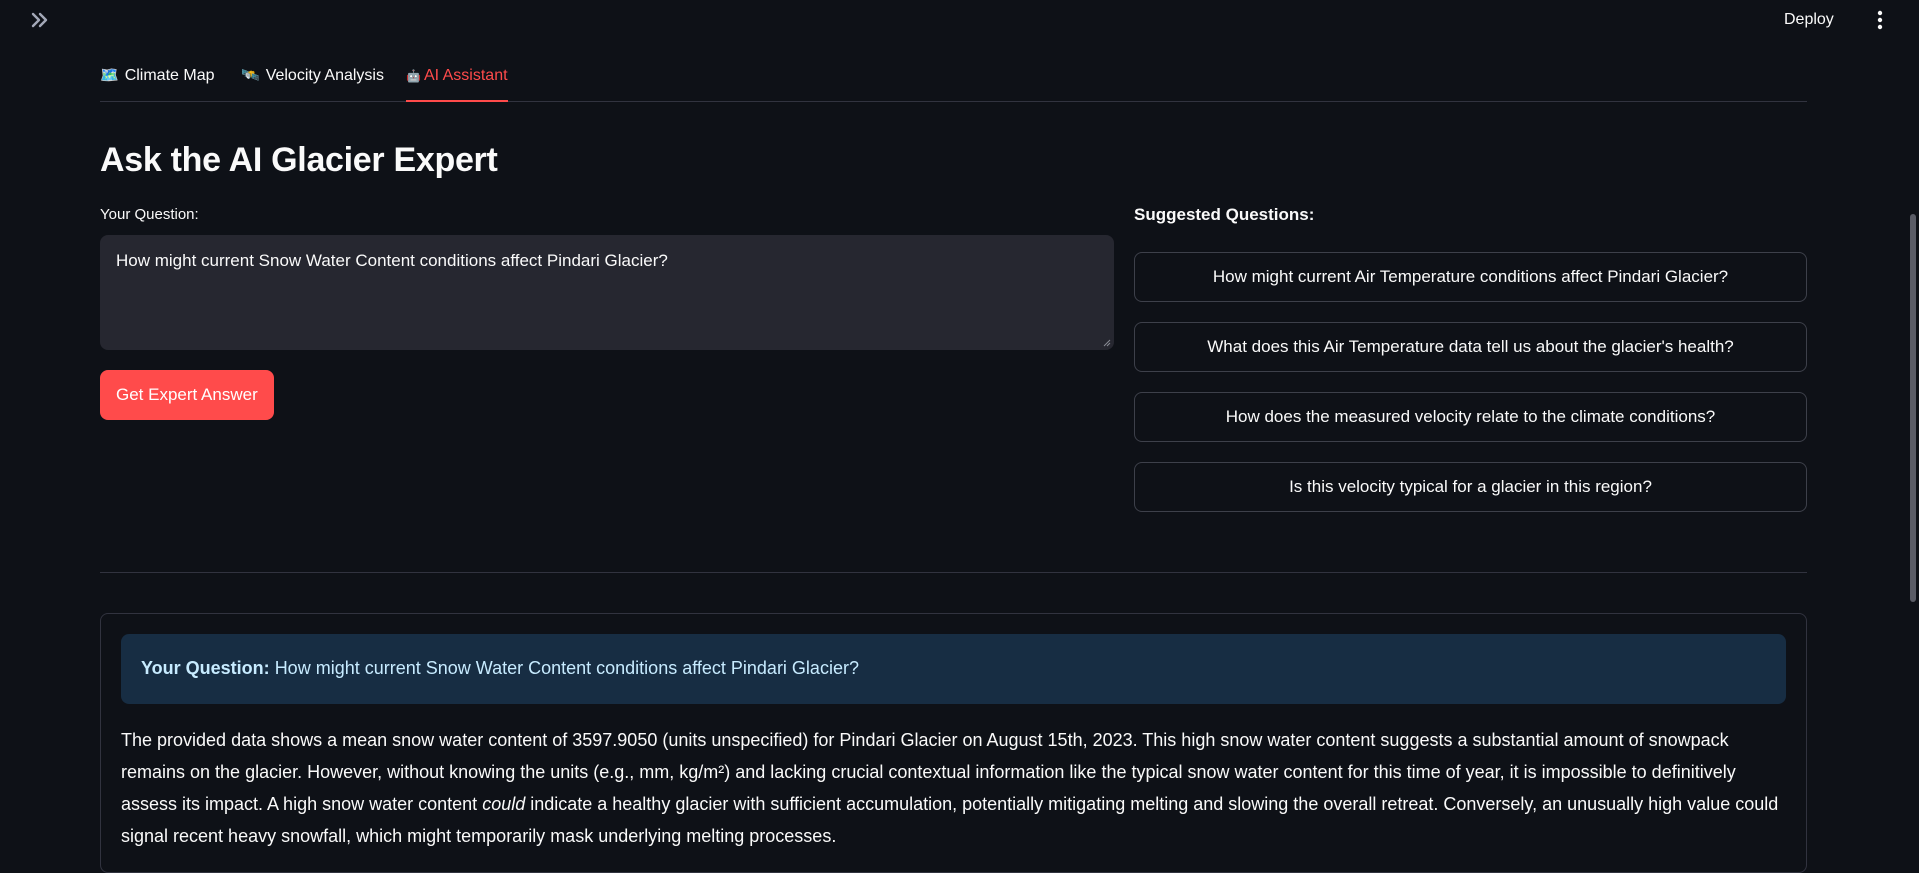  Describe the element at coordinates (1880, 20) in the screenshot. I see `main-menu-icon` at that location.